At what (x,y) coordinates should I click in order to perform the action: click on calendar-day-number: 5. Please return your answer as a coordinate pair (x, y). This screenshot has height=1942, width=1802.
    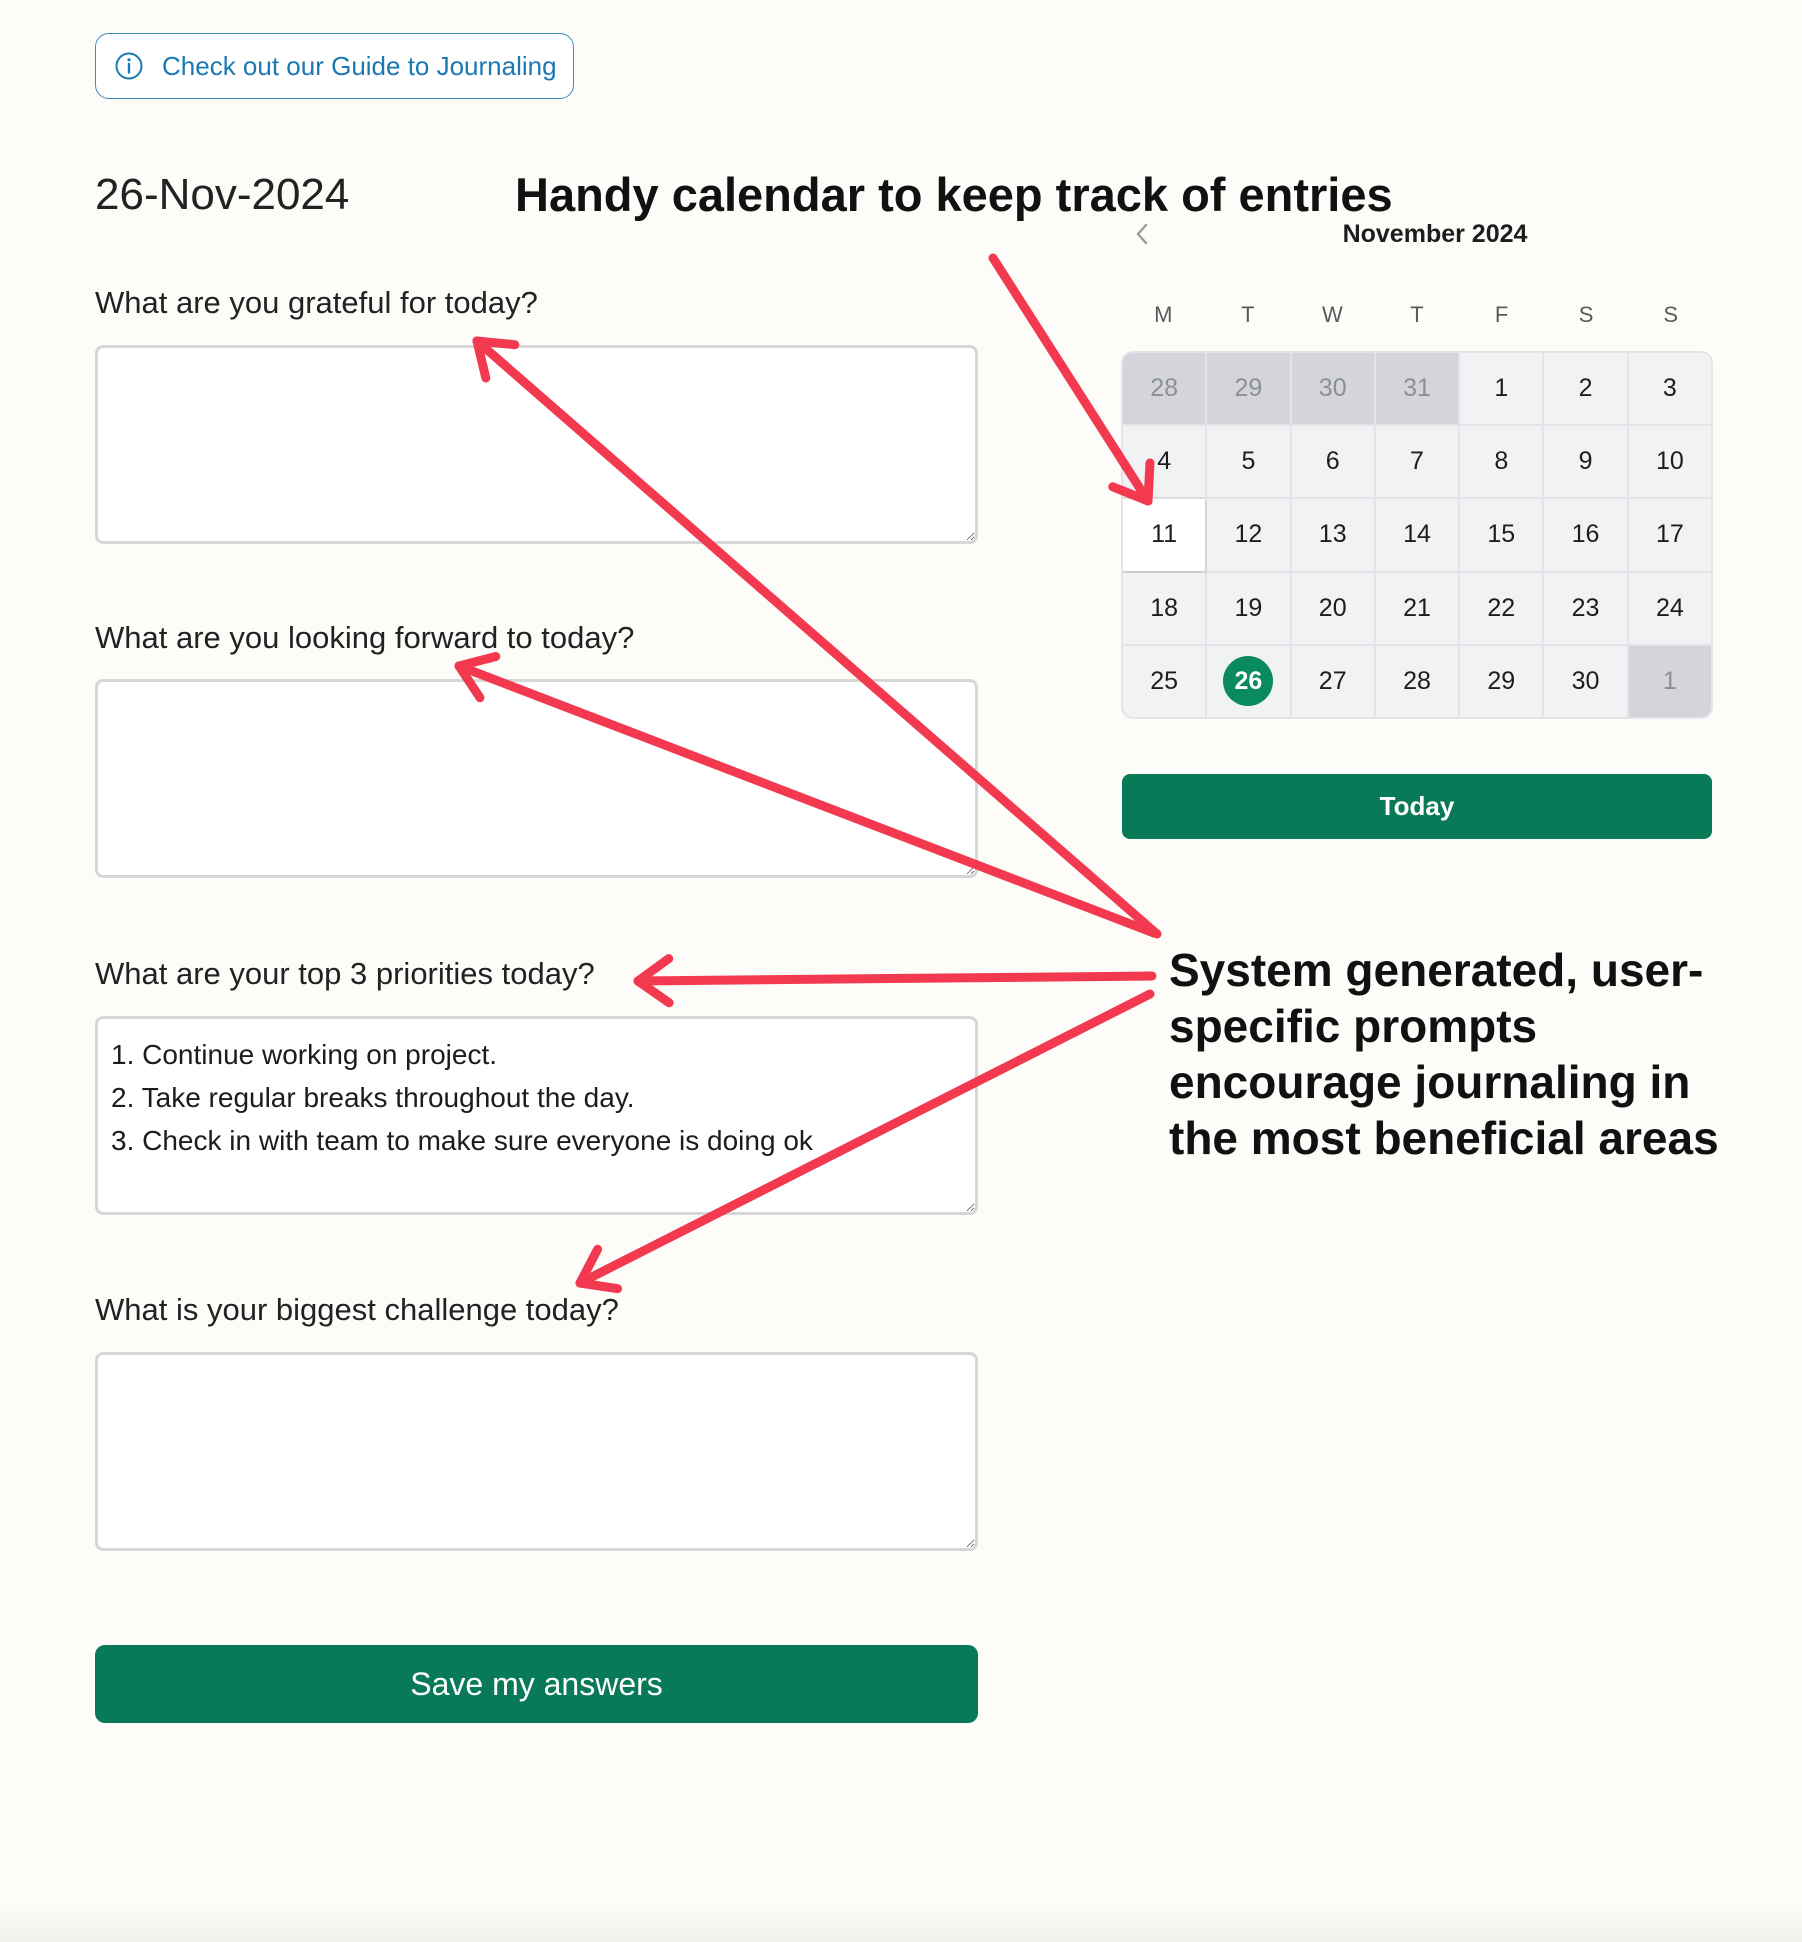
    Looking at the image, I should click on (1248, 461).